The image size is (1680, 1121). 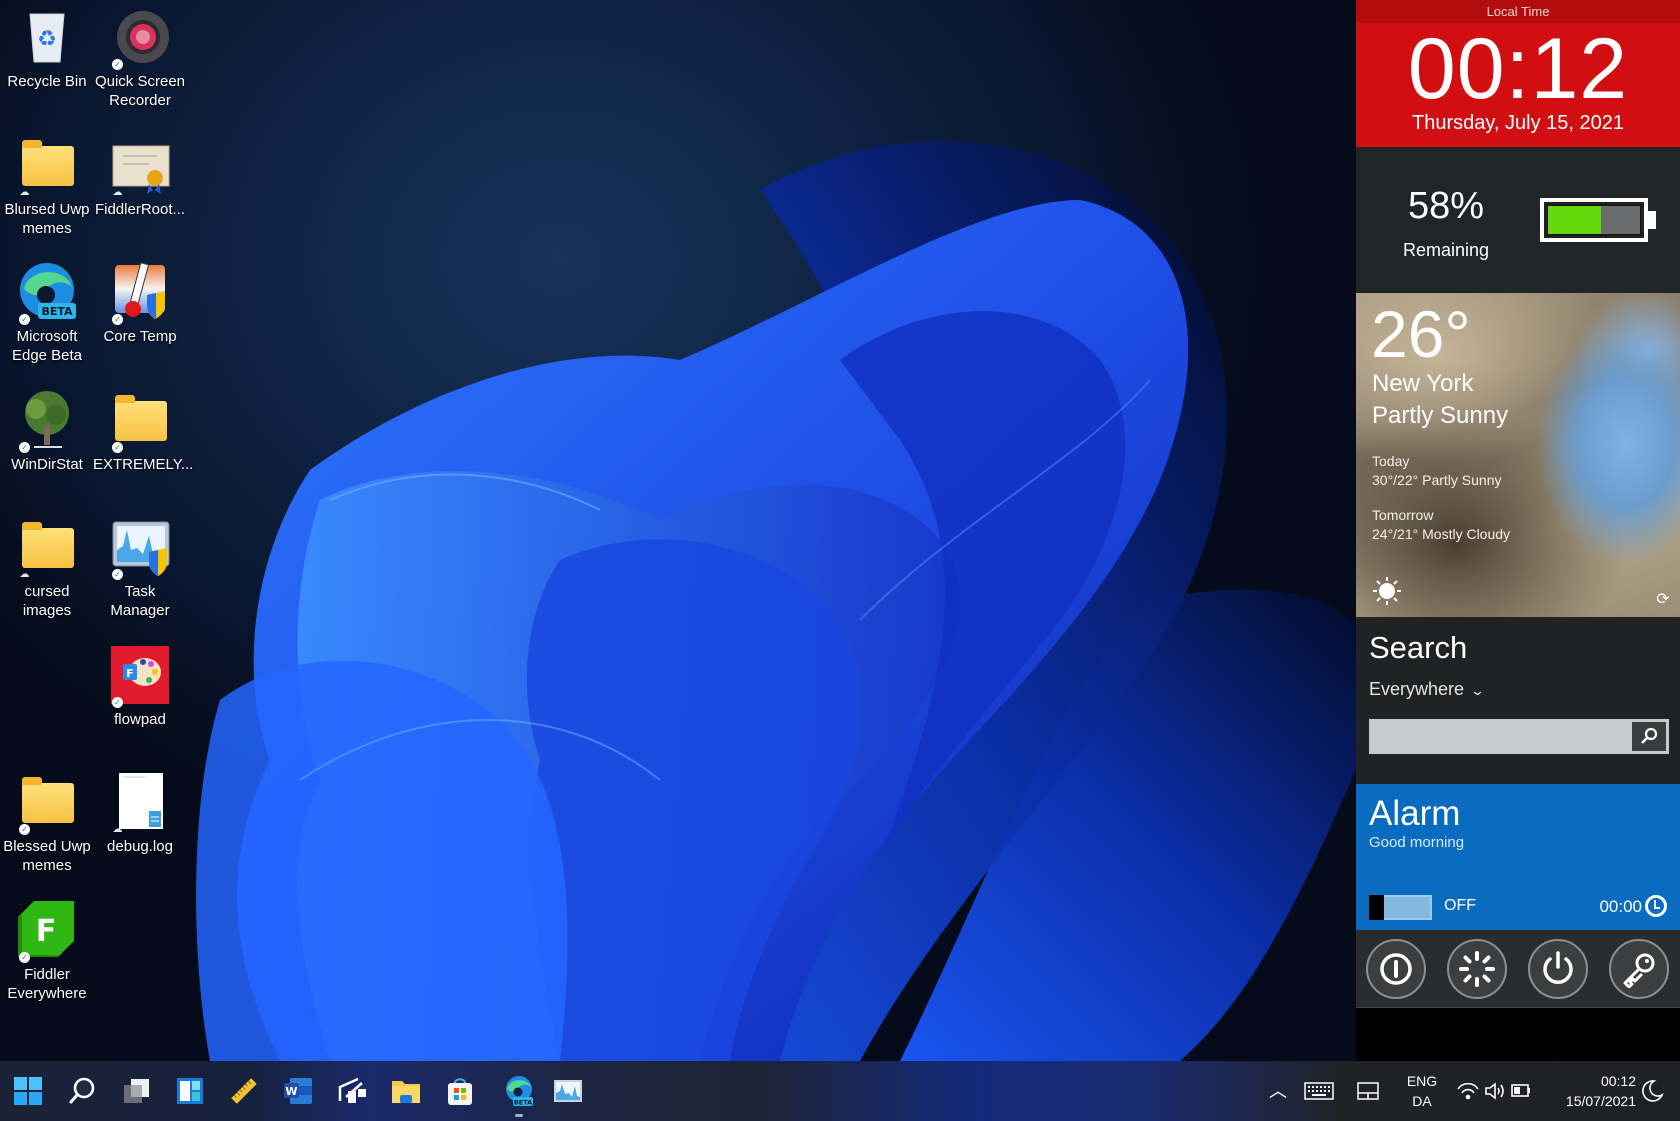 I want to click on focus-assist-button, so click(x=1655, y=1091).